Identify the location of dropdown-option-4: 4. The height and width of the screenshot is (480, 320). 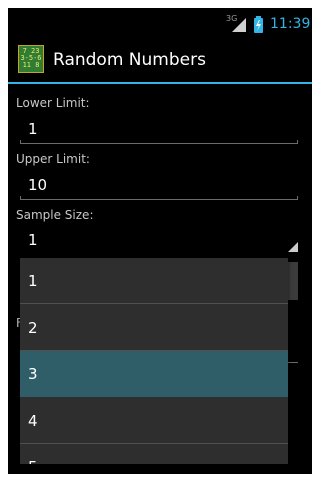
(154, 421).